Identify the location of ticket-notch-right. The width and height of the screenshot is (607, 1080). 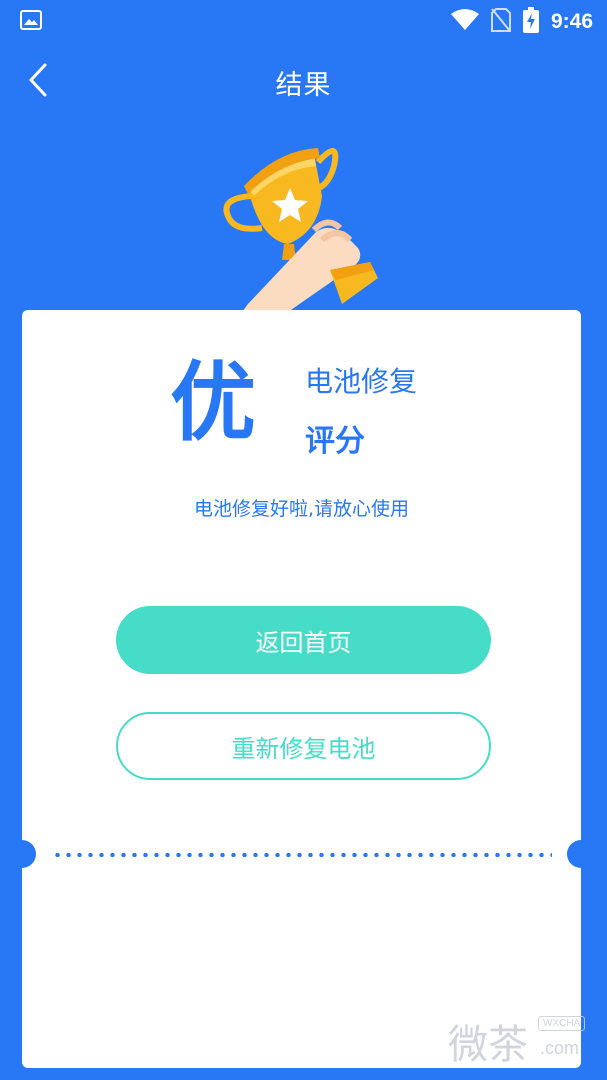
(574, 854).